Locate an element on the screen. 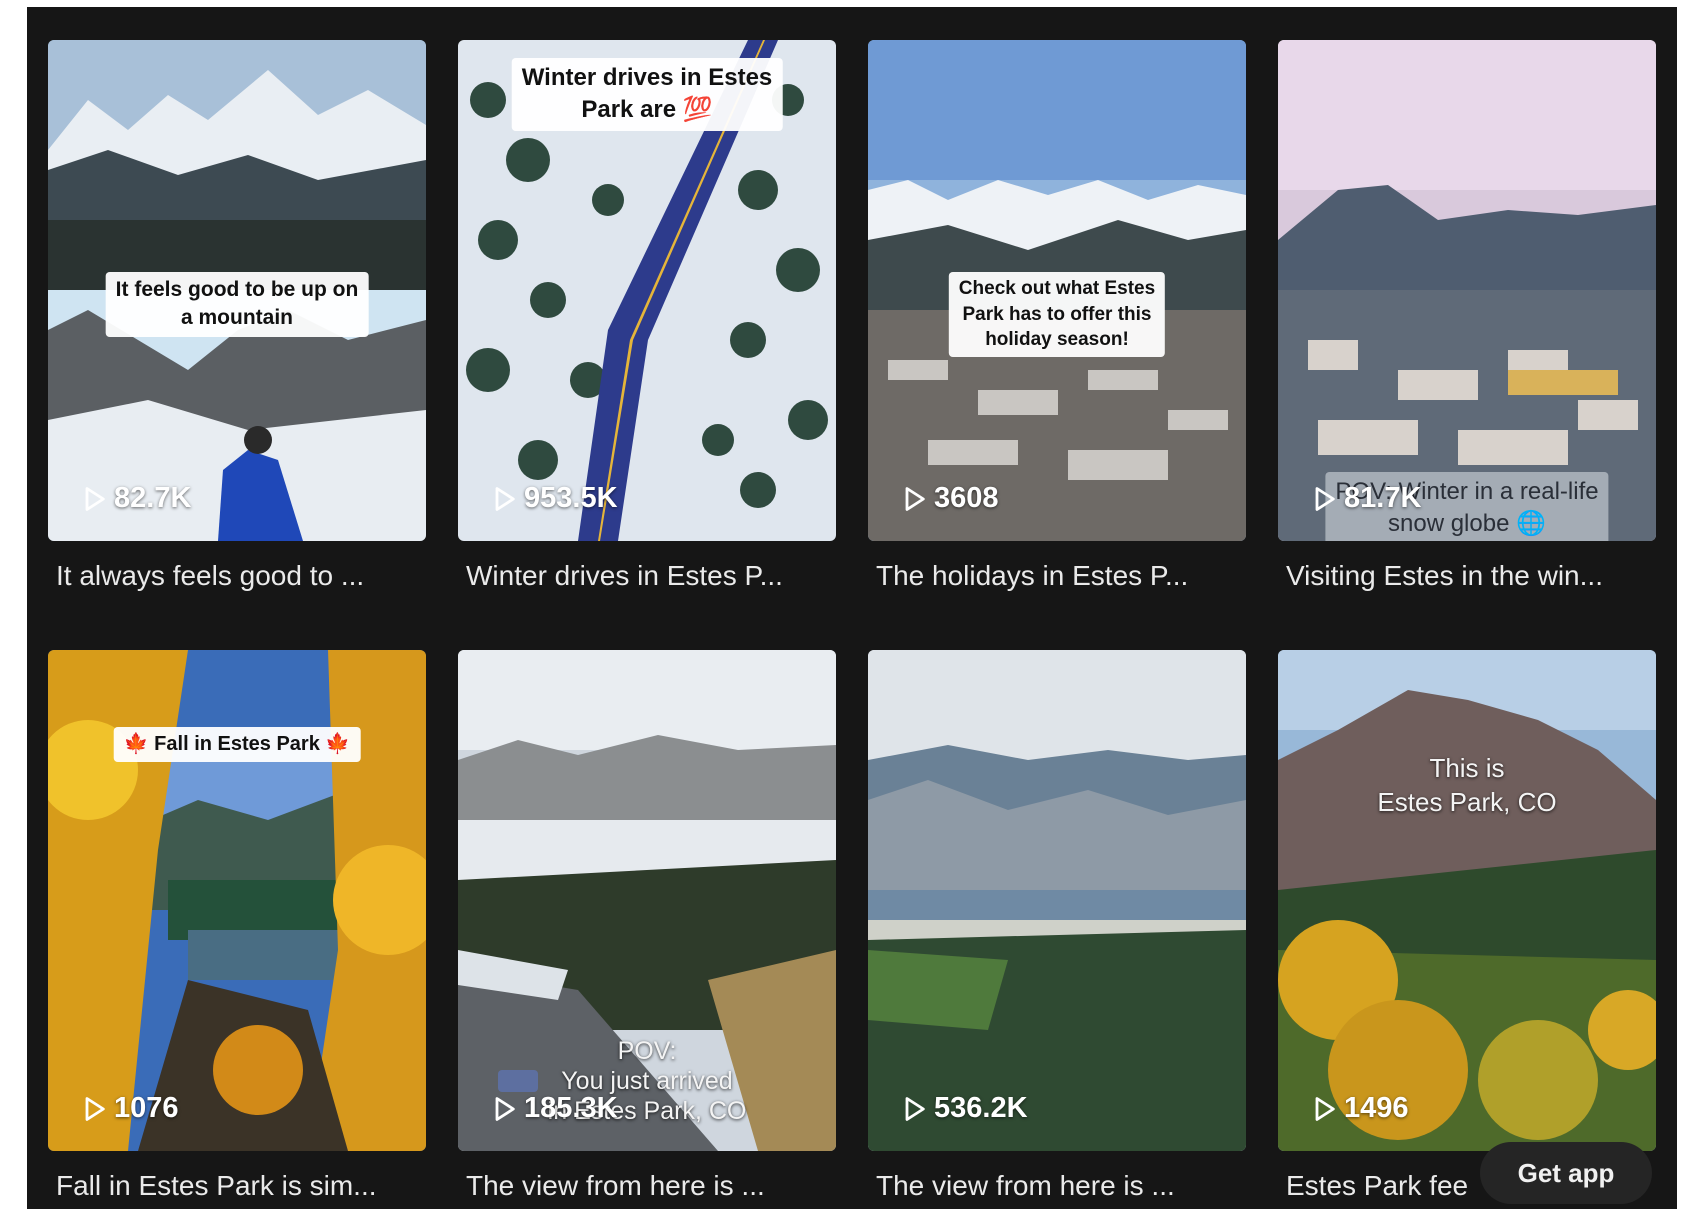 This screenshot has width=1687, height=1209. view-count-value: 82.7K is located at coordinates (153, 498).